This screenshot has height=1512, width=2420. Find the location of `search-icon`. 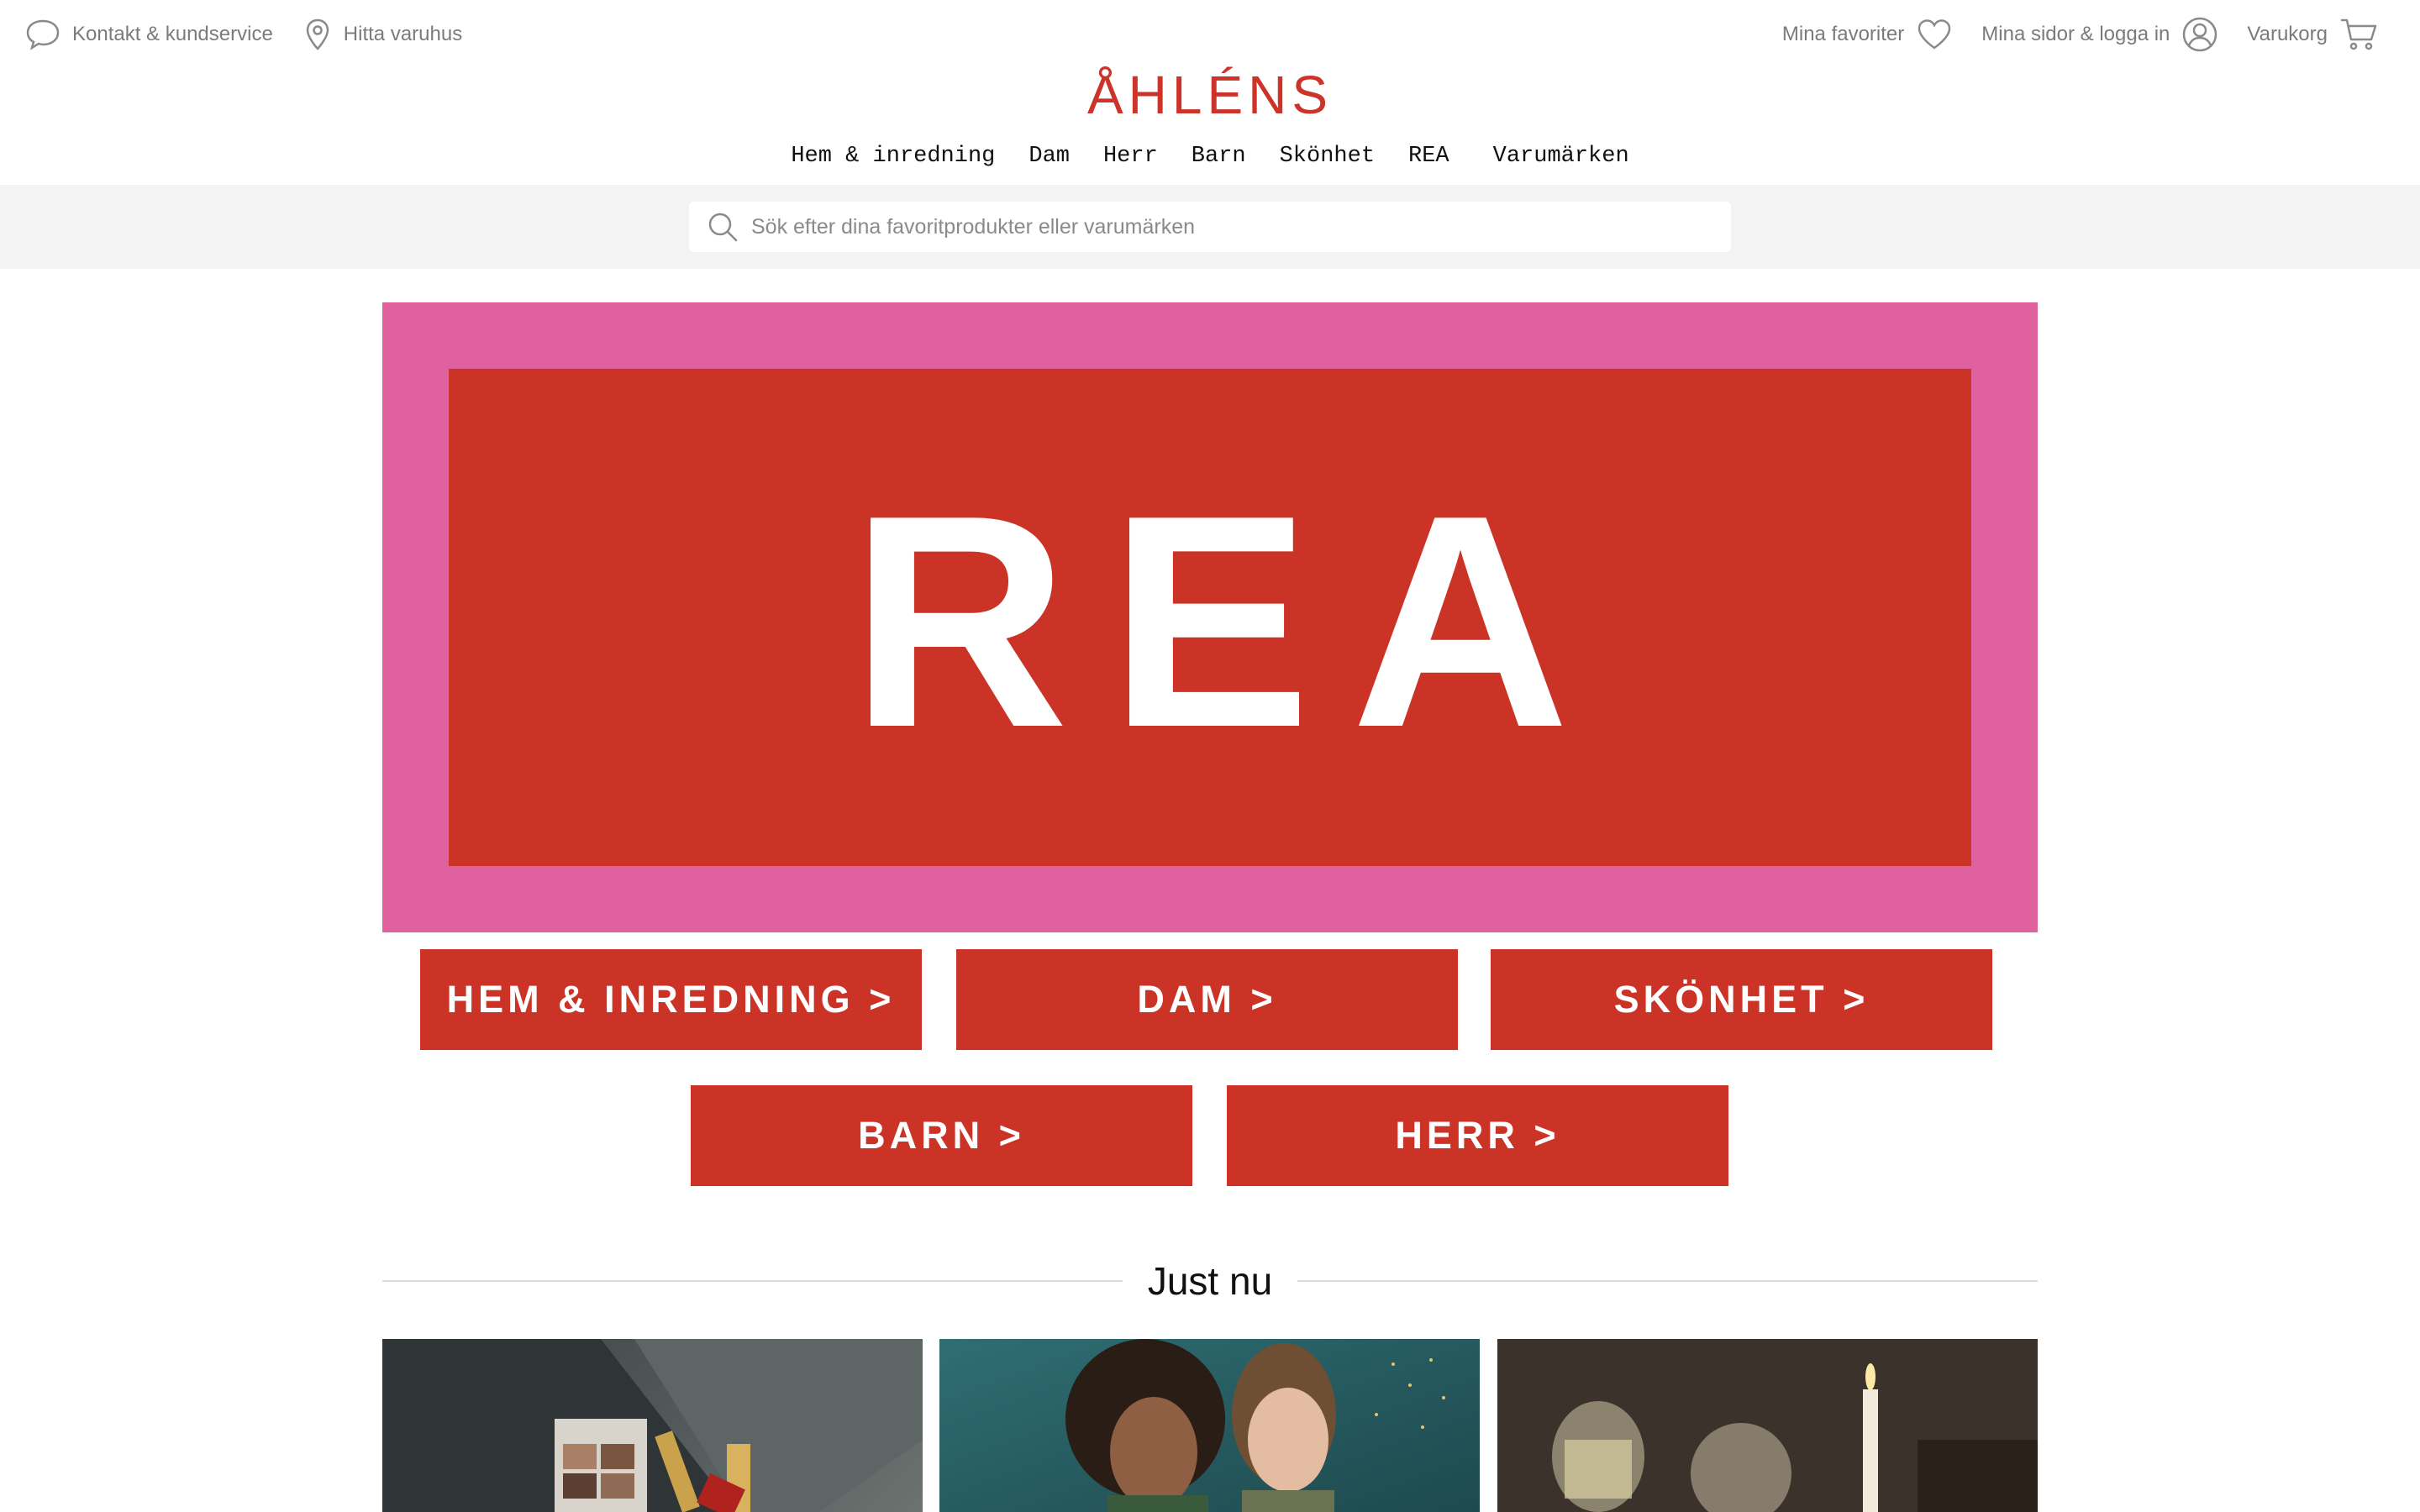

search-icon is located at coordinates (722, 227).